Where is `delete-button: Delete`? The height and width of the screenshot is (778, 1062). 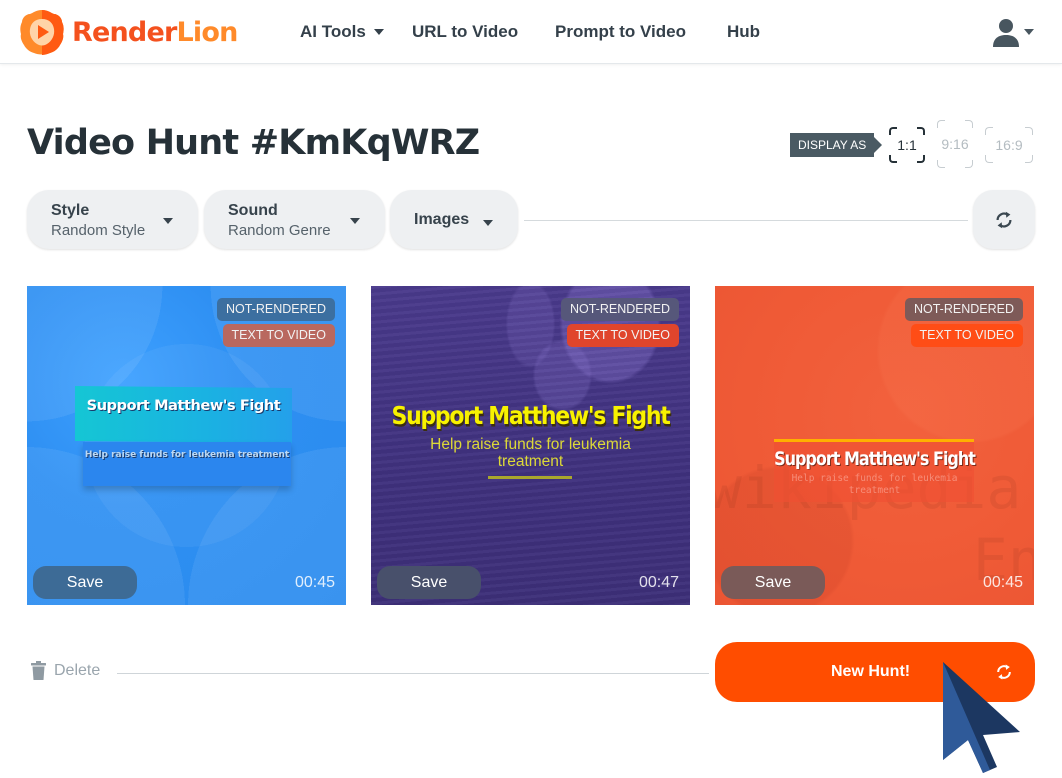 delete-button: Delete is located at coordinates (65, 670).